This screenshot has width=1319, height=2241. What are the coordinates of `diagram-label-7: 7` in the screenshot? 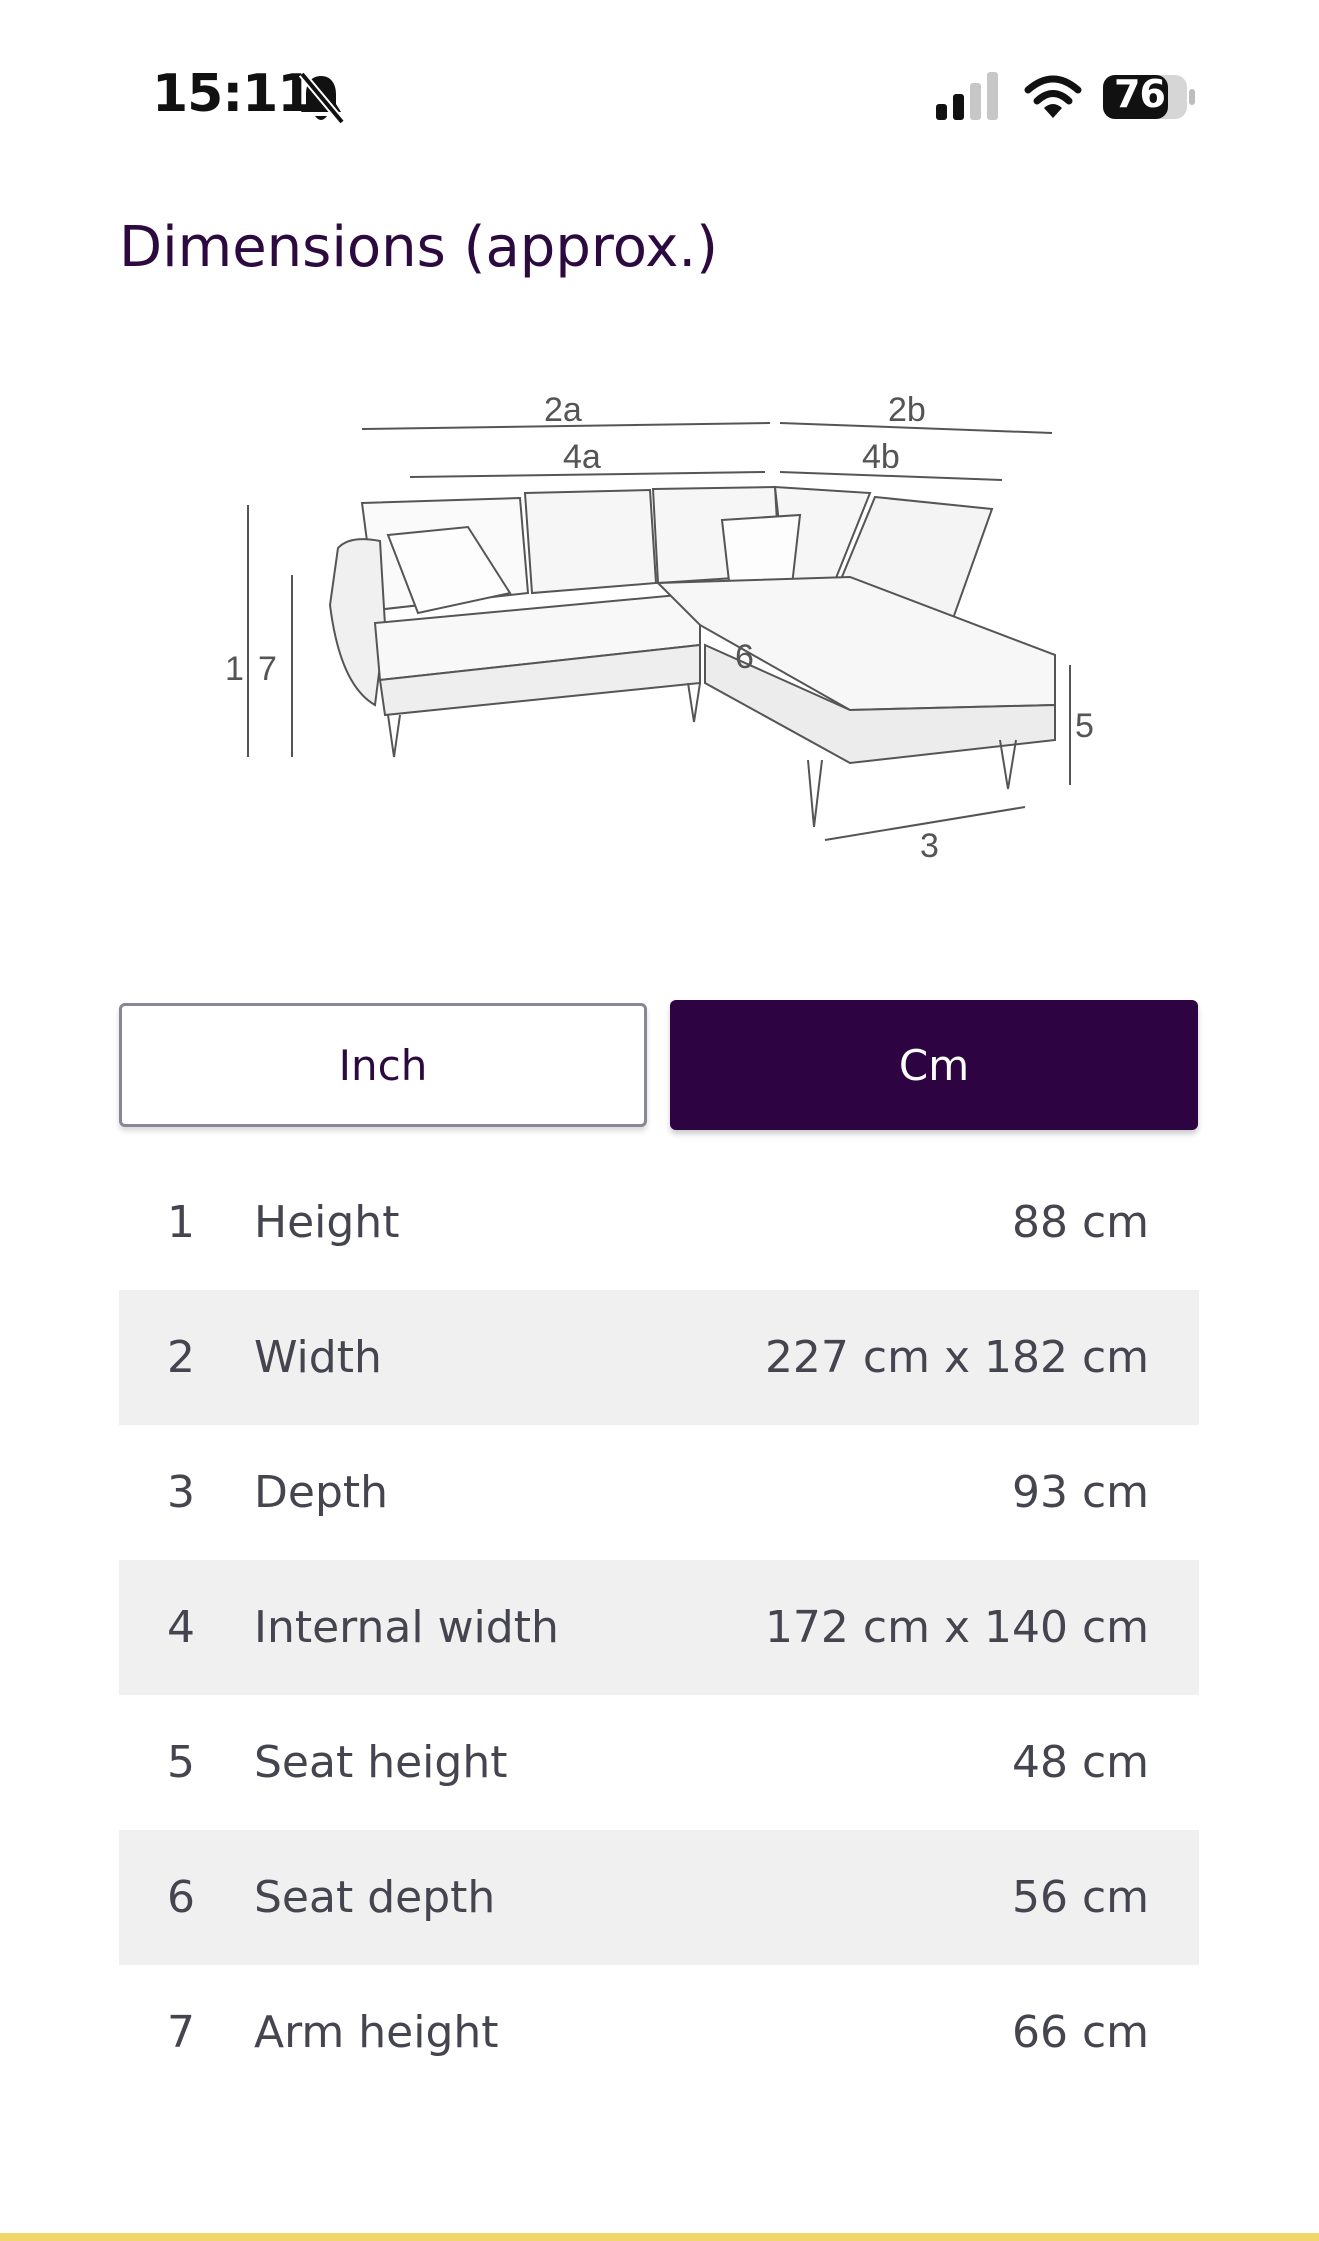 It's located at (267, 669).